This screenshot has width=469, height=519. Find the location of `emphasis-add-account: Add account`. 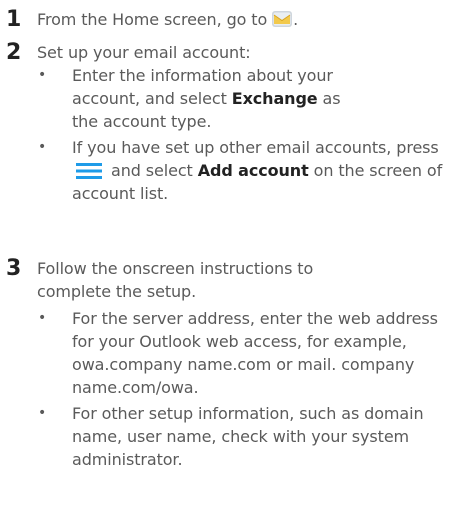

emphasis-add-account: Add account is located at coordinates (253, 170).